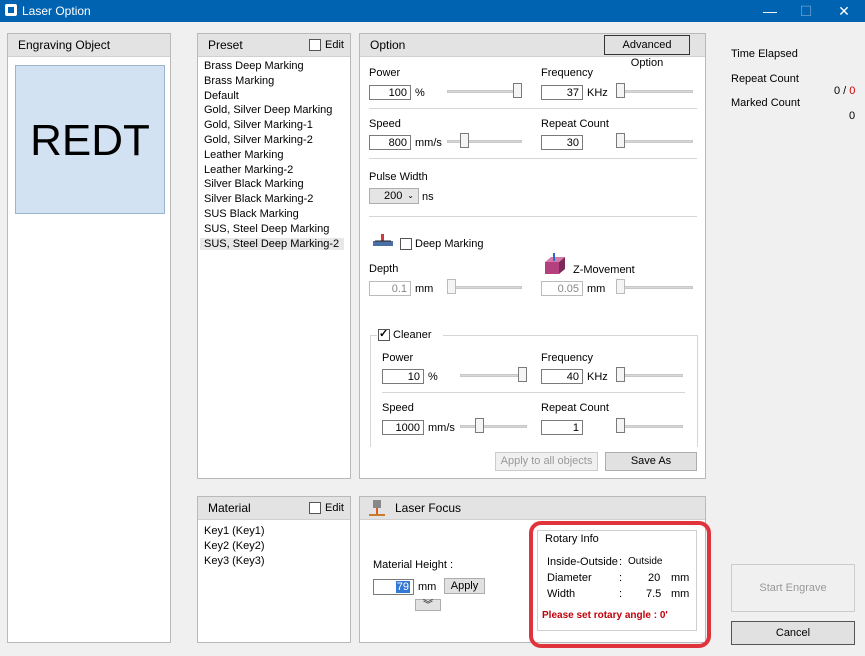 The height and width of the screenshot is (656, 865). I want to click on advanced-option-button: Advanced Option, so click(647, 52).